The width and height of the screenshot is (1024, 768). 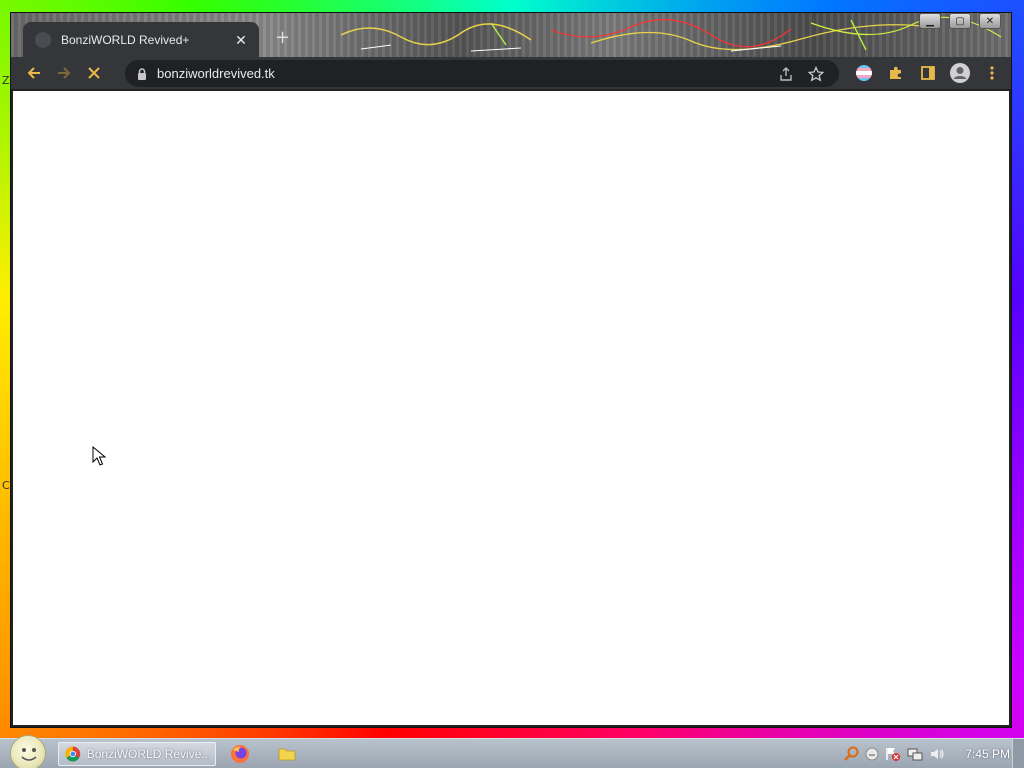 I want to click on minimize-button: ▁, so click(x=930, y=21).